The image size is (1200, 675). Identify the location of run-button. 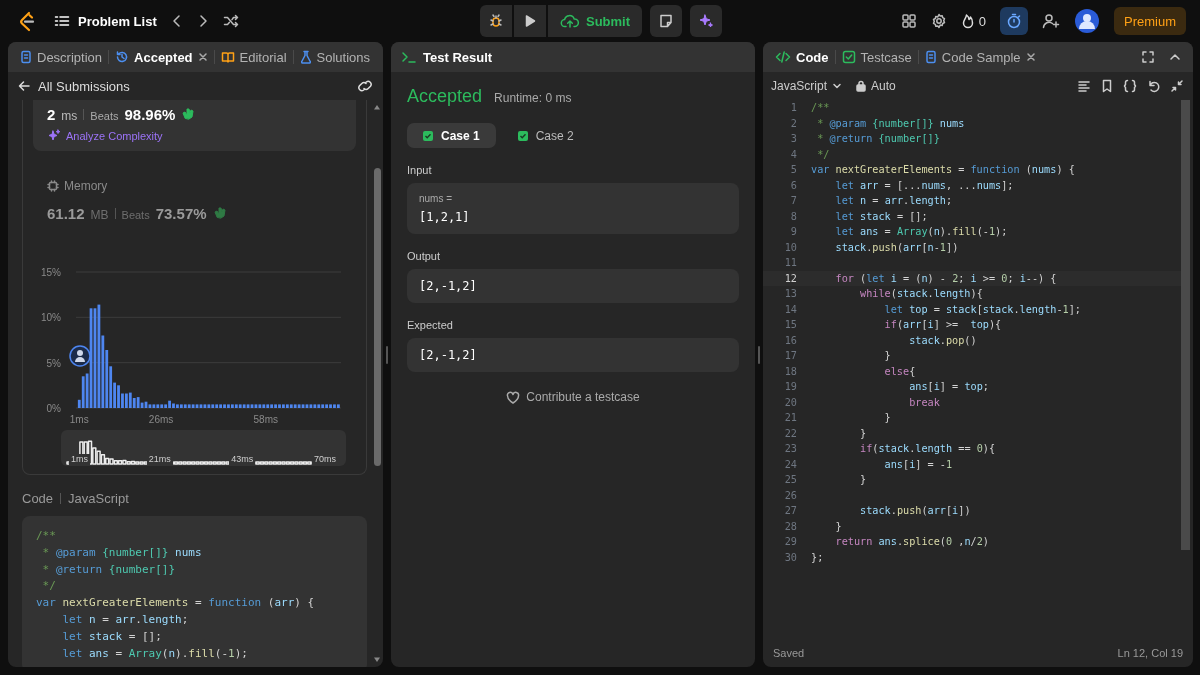
(529, 21).